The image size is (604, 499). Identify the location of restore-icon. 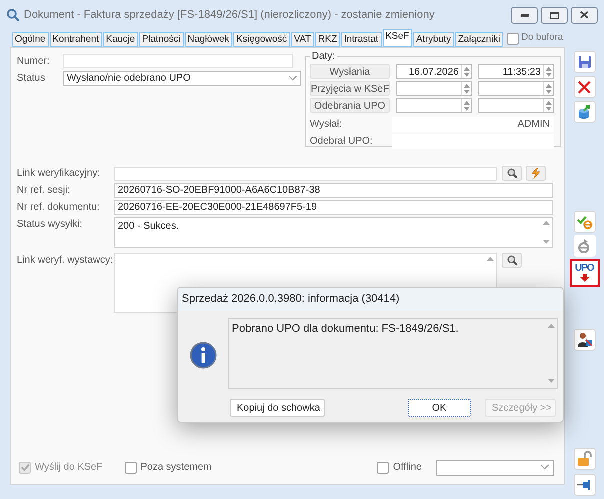
(554, 15).